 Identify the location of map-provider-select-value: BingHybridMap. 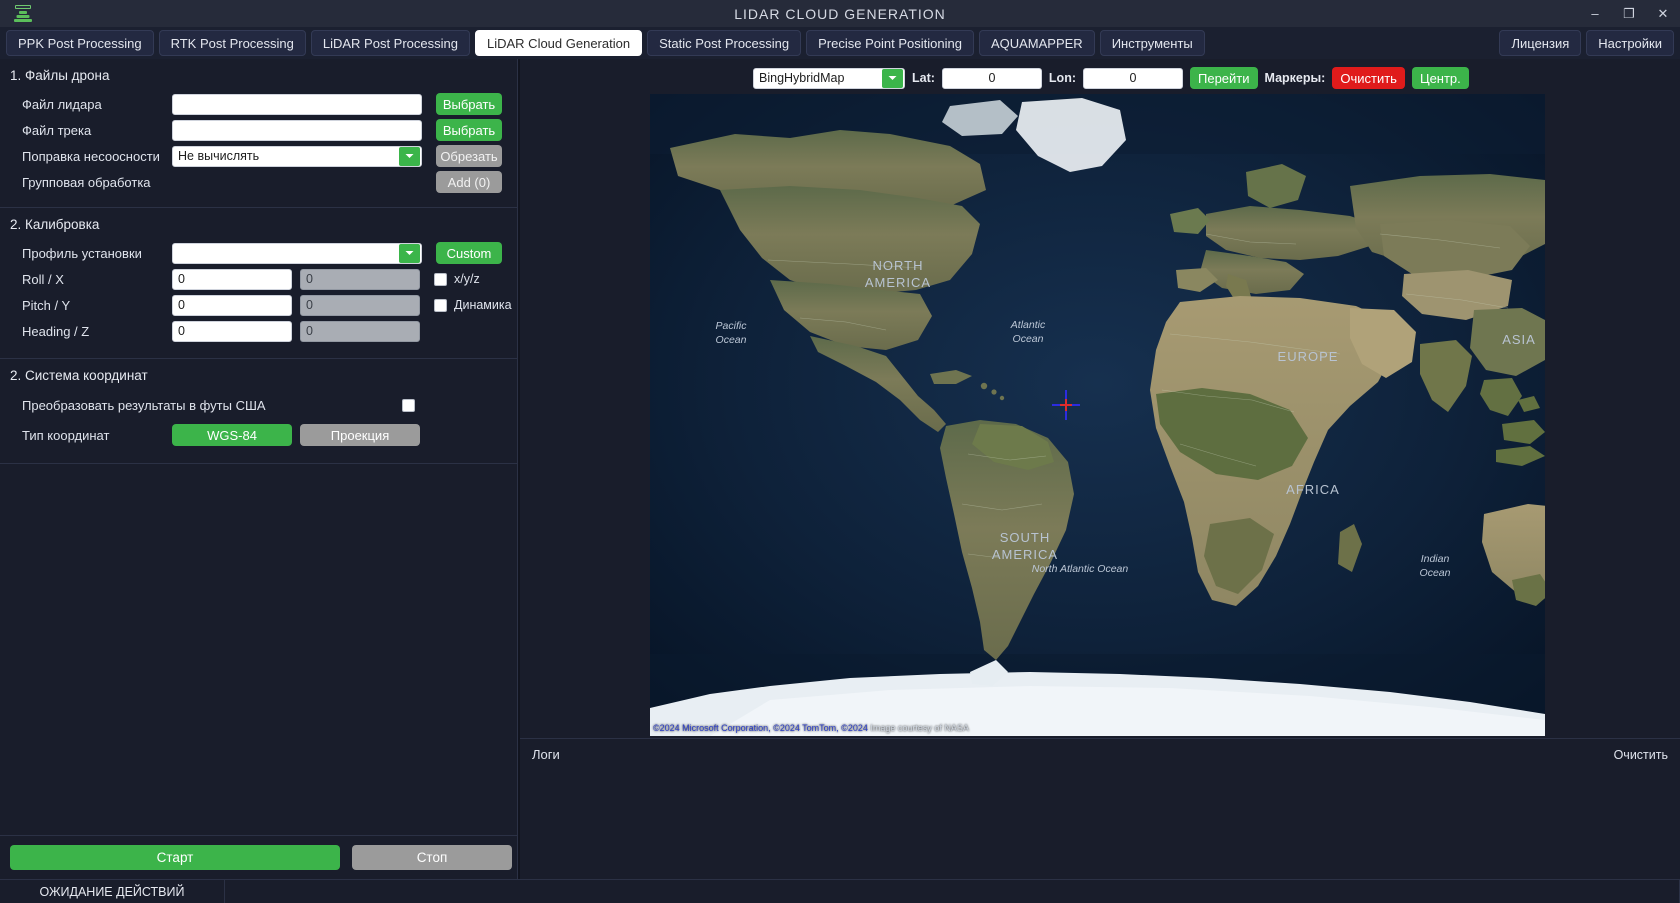
(802, 78).